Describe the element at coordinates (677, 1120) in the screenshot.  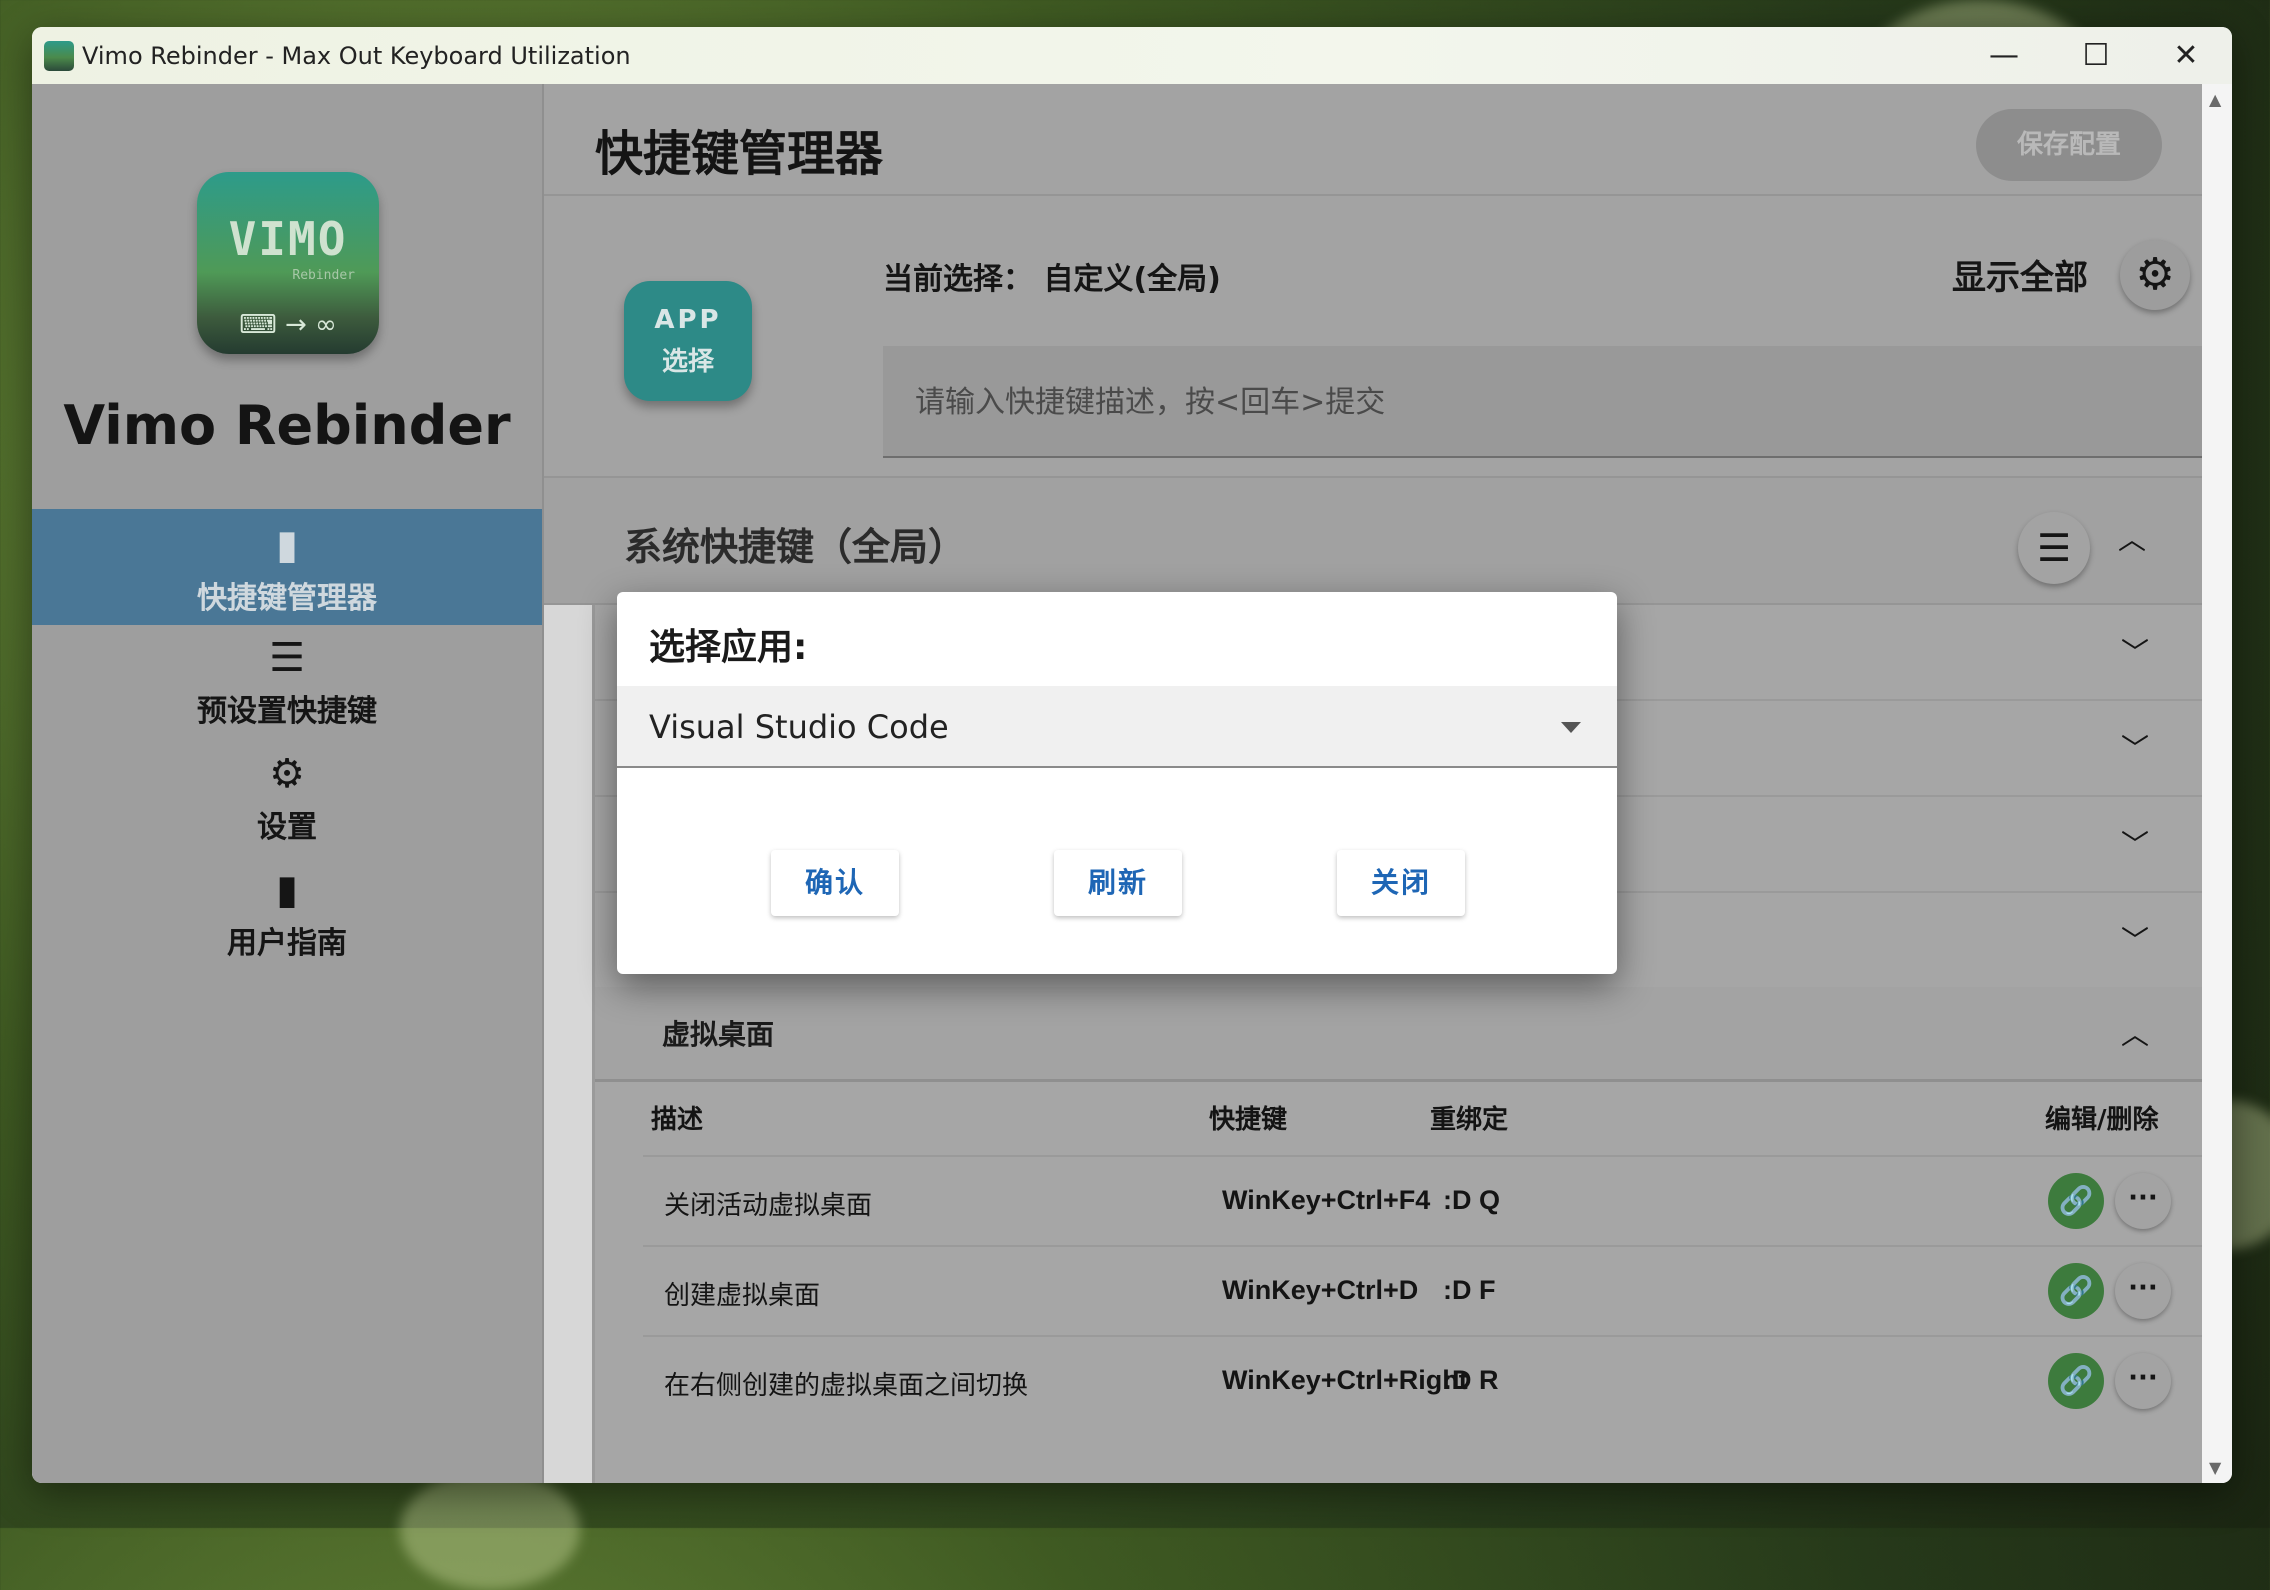
I see `column-header-description: 描述` at that location.